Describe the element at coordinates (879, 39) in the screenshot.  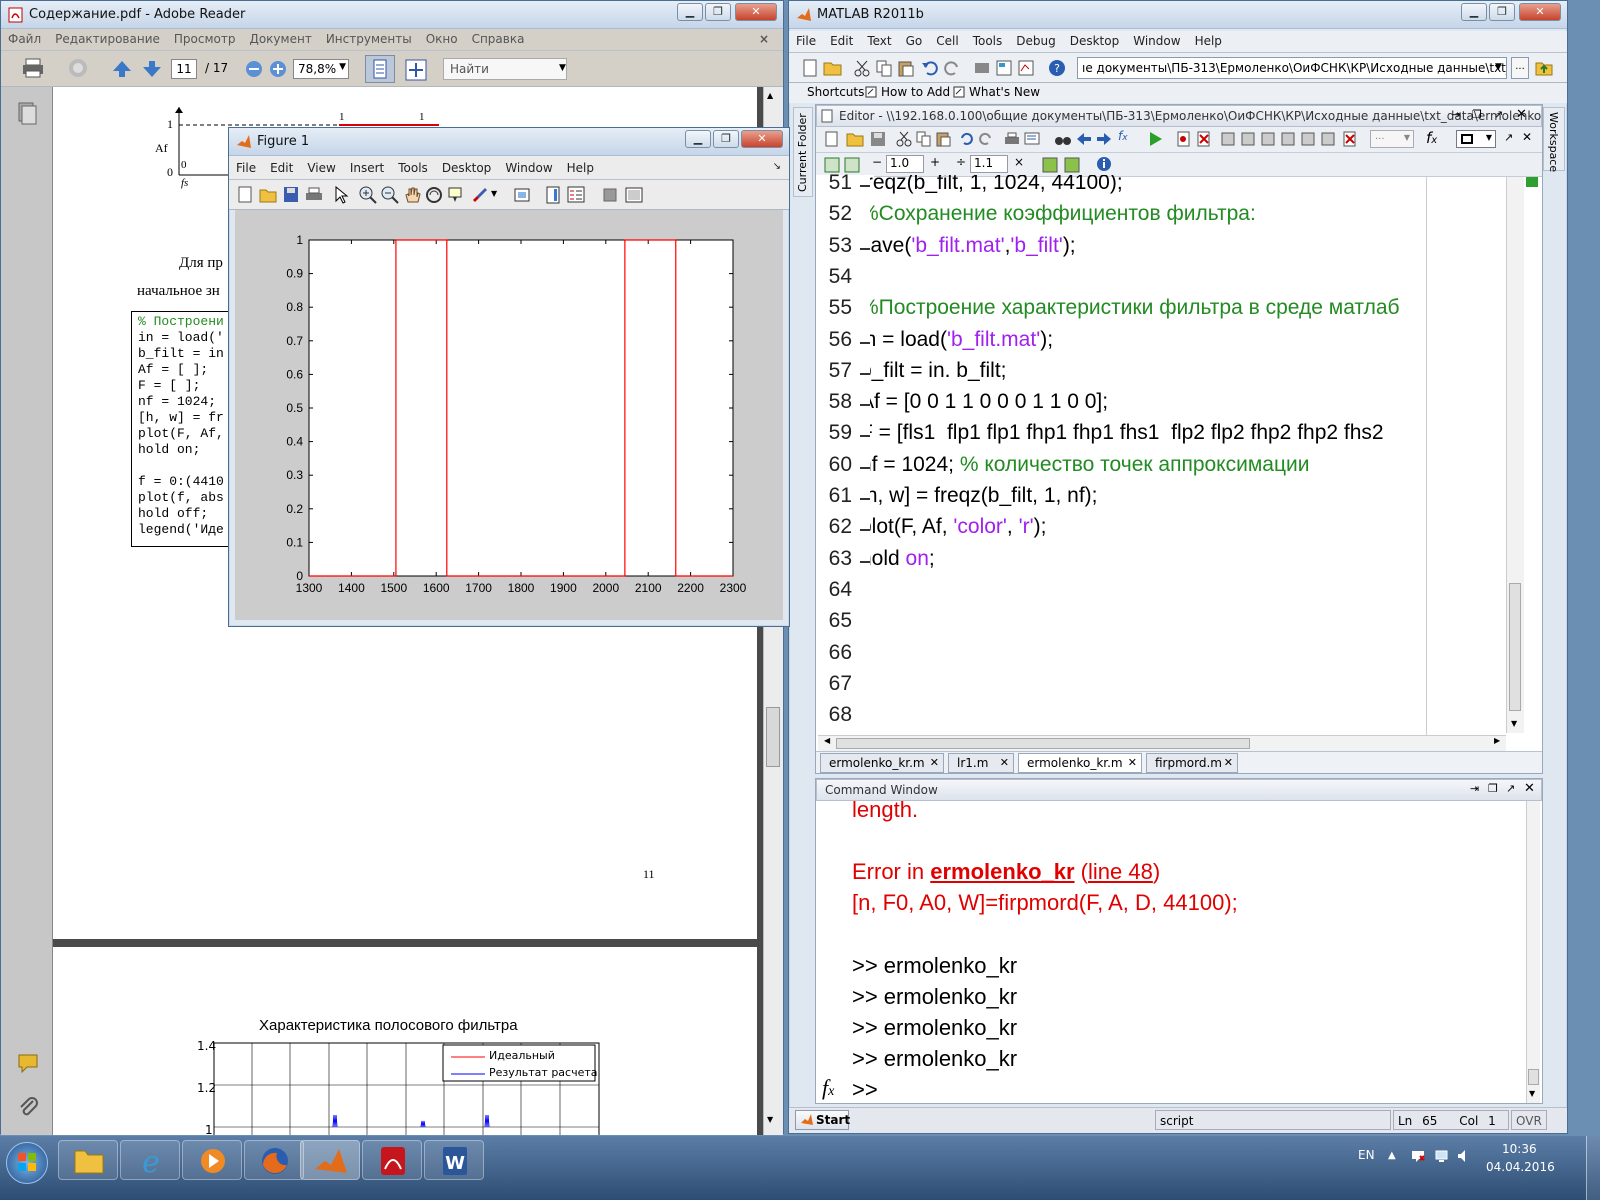
I see `menu-item: Text` at that location.